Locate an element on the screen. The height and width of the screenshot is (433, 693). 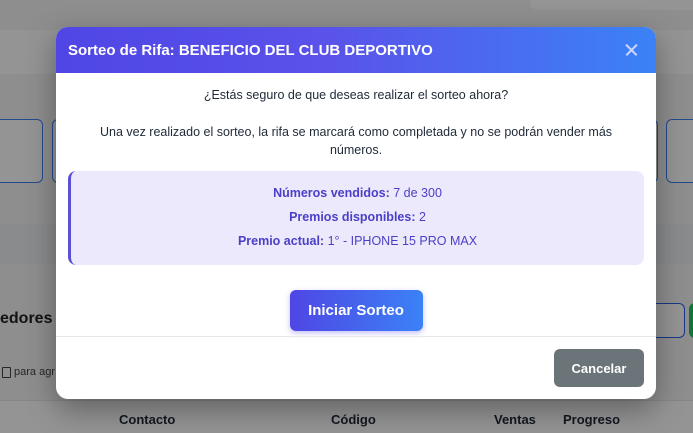
start-button-wrap: Iniciar Sorteo is located at coordinates (356, 304).